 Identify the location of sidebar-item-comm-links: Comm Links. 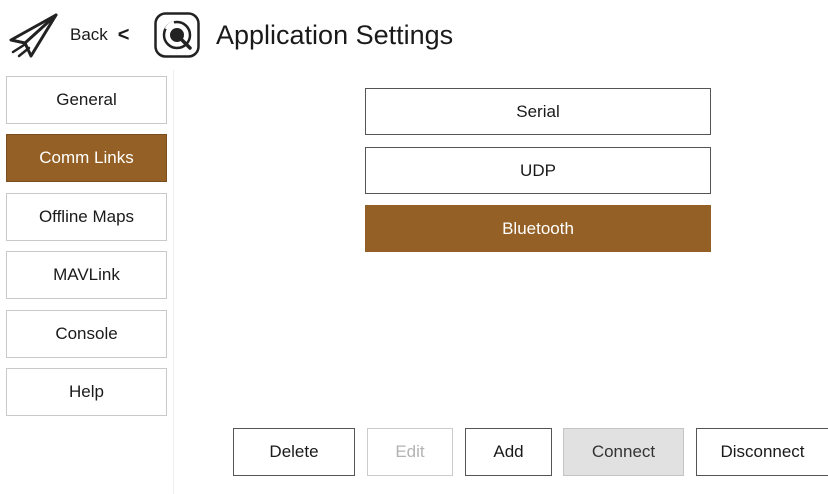
(86, 158).